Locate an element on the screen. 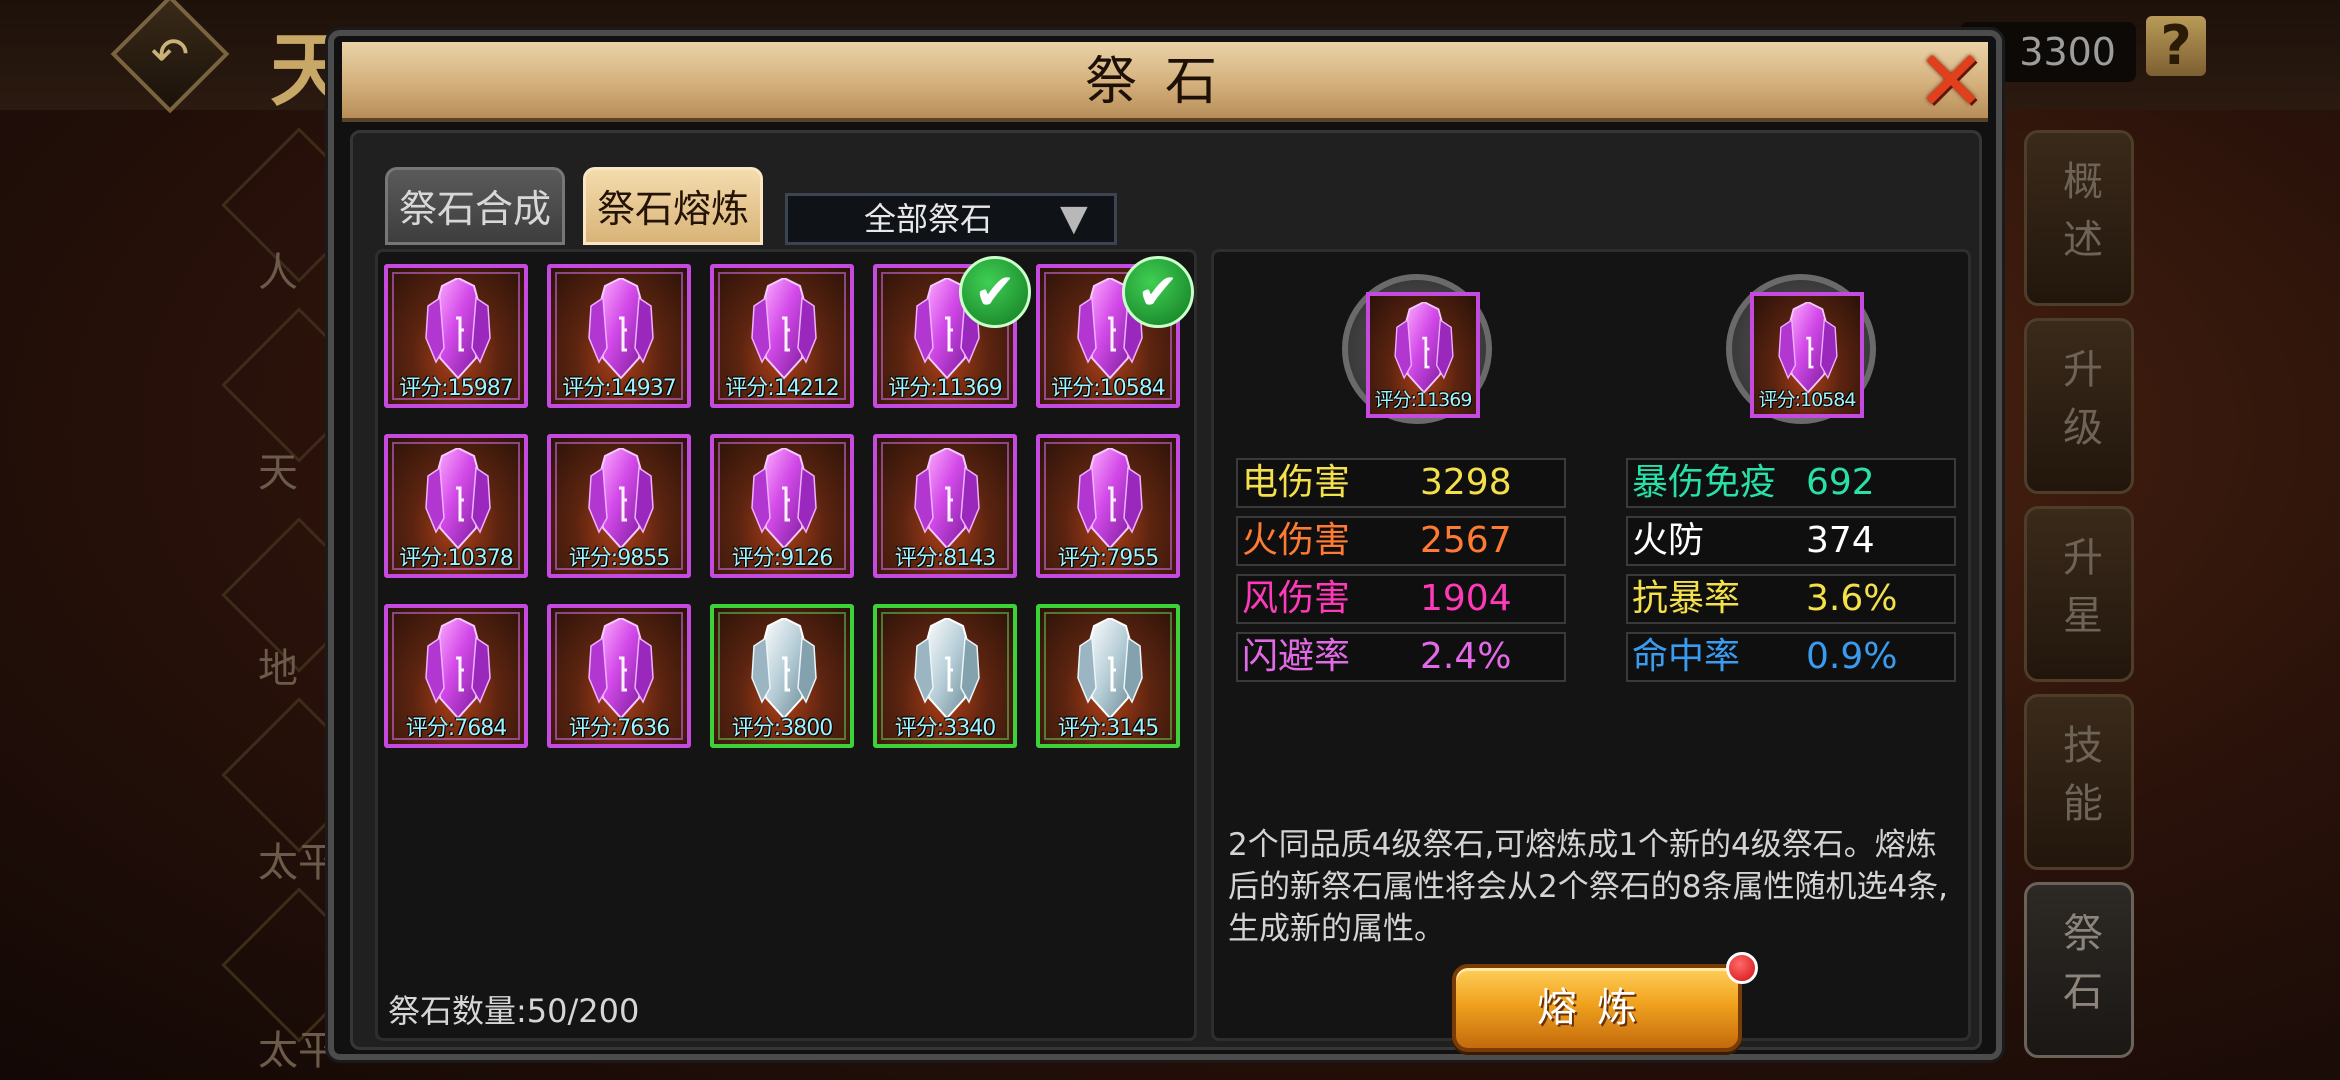 The width and height of the screenshot is (2340, 1080). gem-count: 祭石数量:50/200 is located at coordinates (514, 1011).